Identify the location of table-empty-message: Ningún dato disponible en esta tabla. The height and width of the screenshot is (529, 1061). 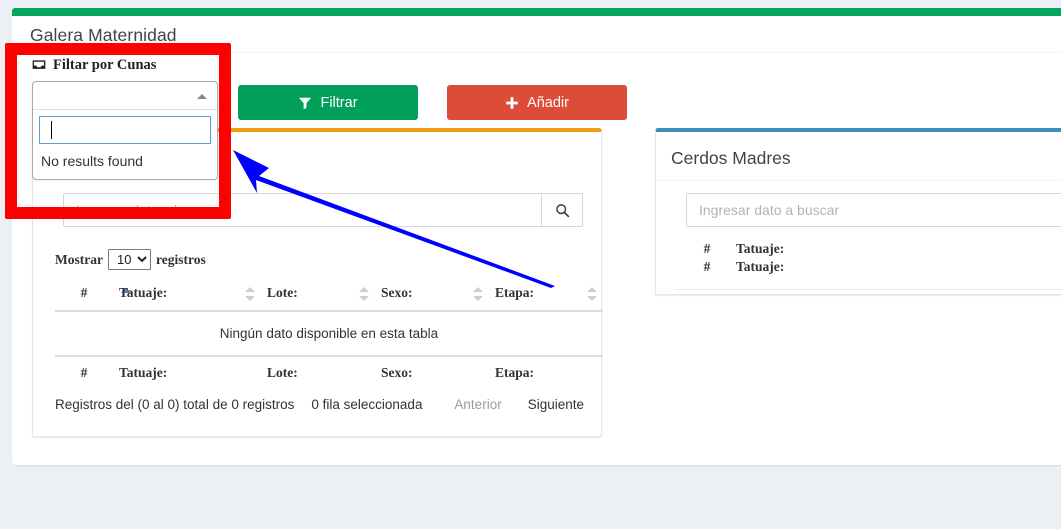
(329, 334).